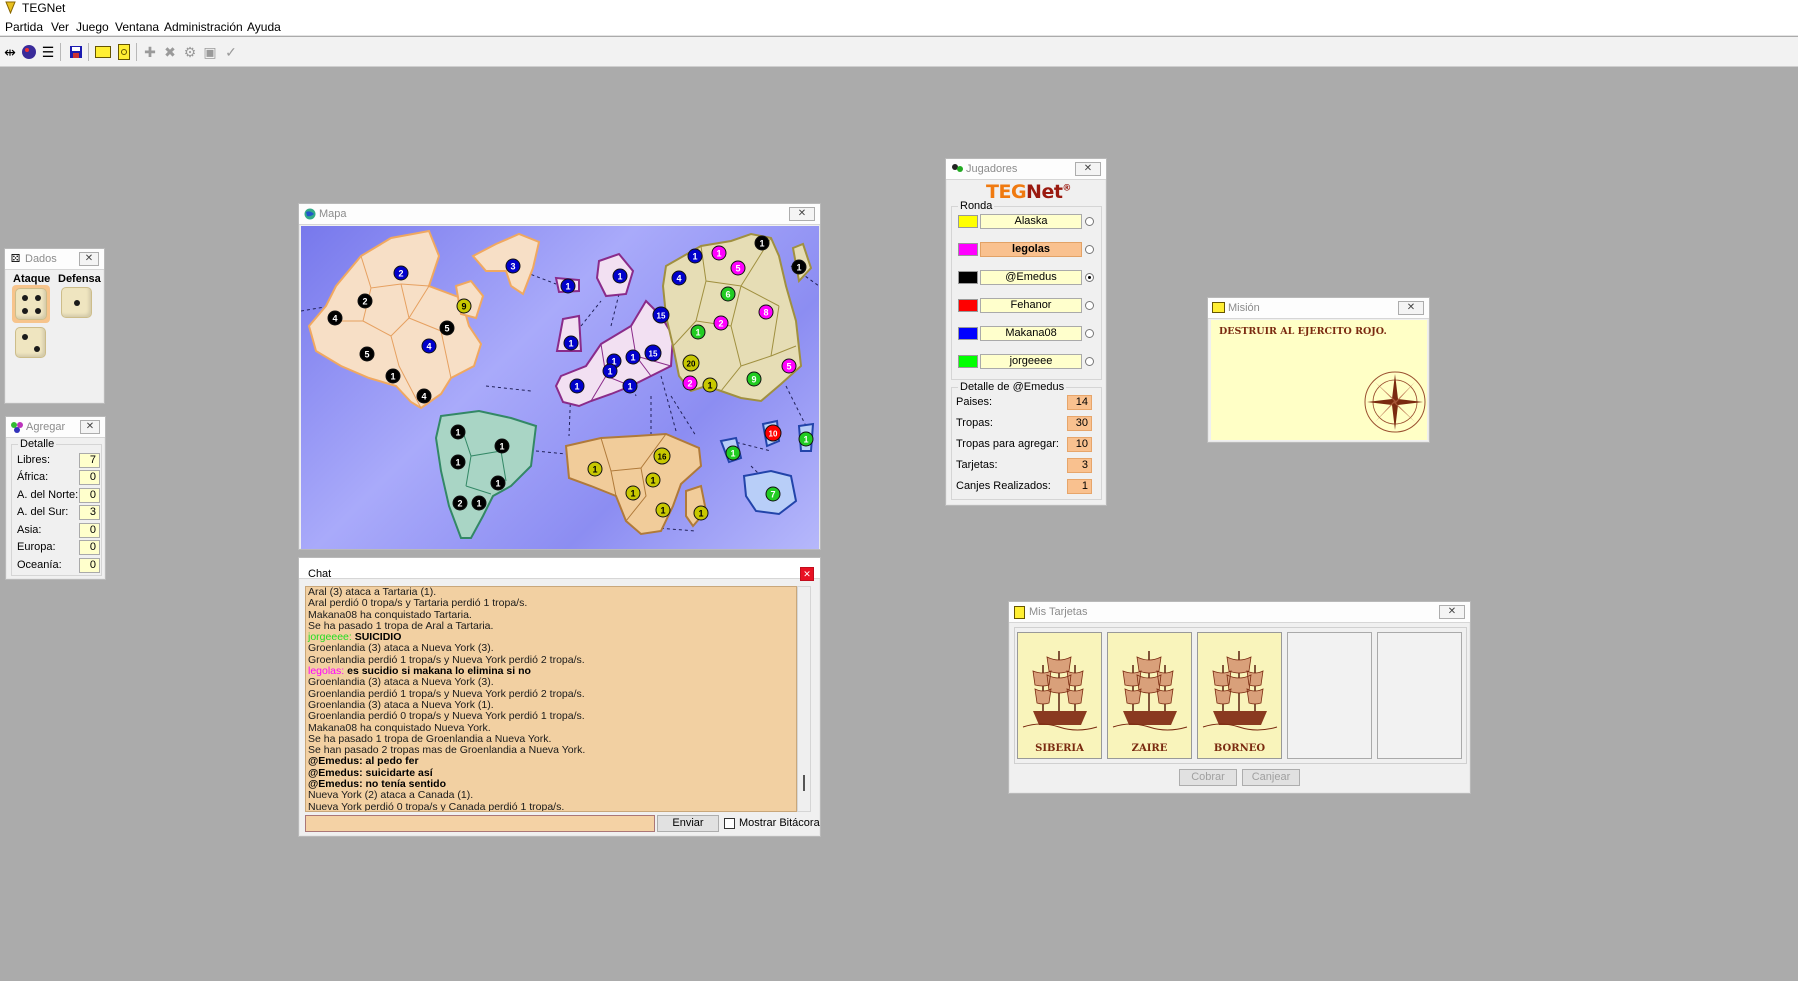  Describe the element at coordinates (29, 52) in the screenshot. I see `start-game-icon` at that location.